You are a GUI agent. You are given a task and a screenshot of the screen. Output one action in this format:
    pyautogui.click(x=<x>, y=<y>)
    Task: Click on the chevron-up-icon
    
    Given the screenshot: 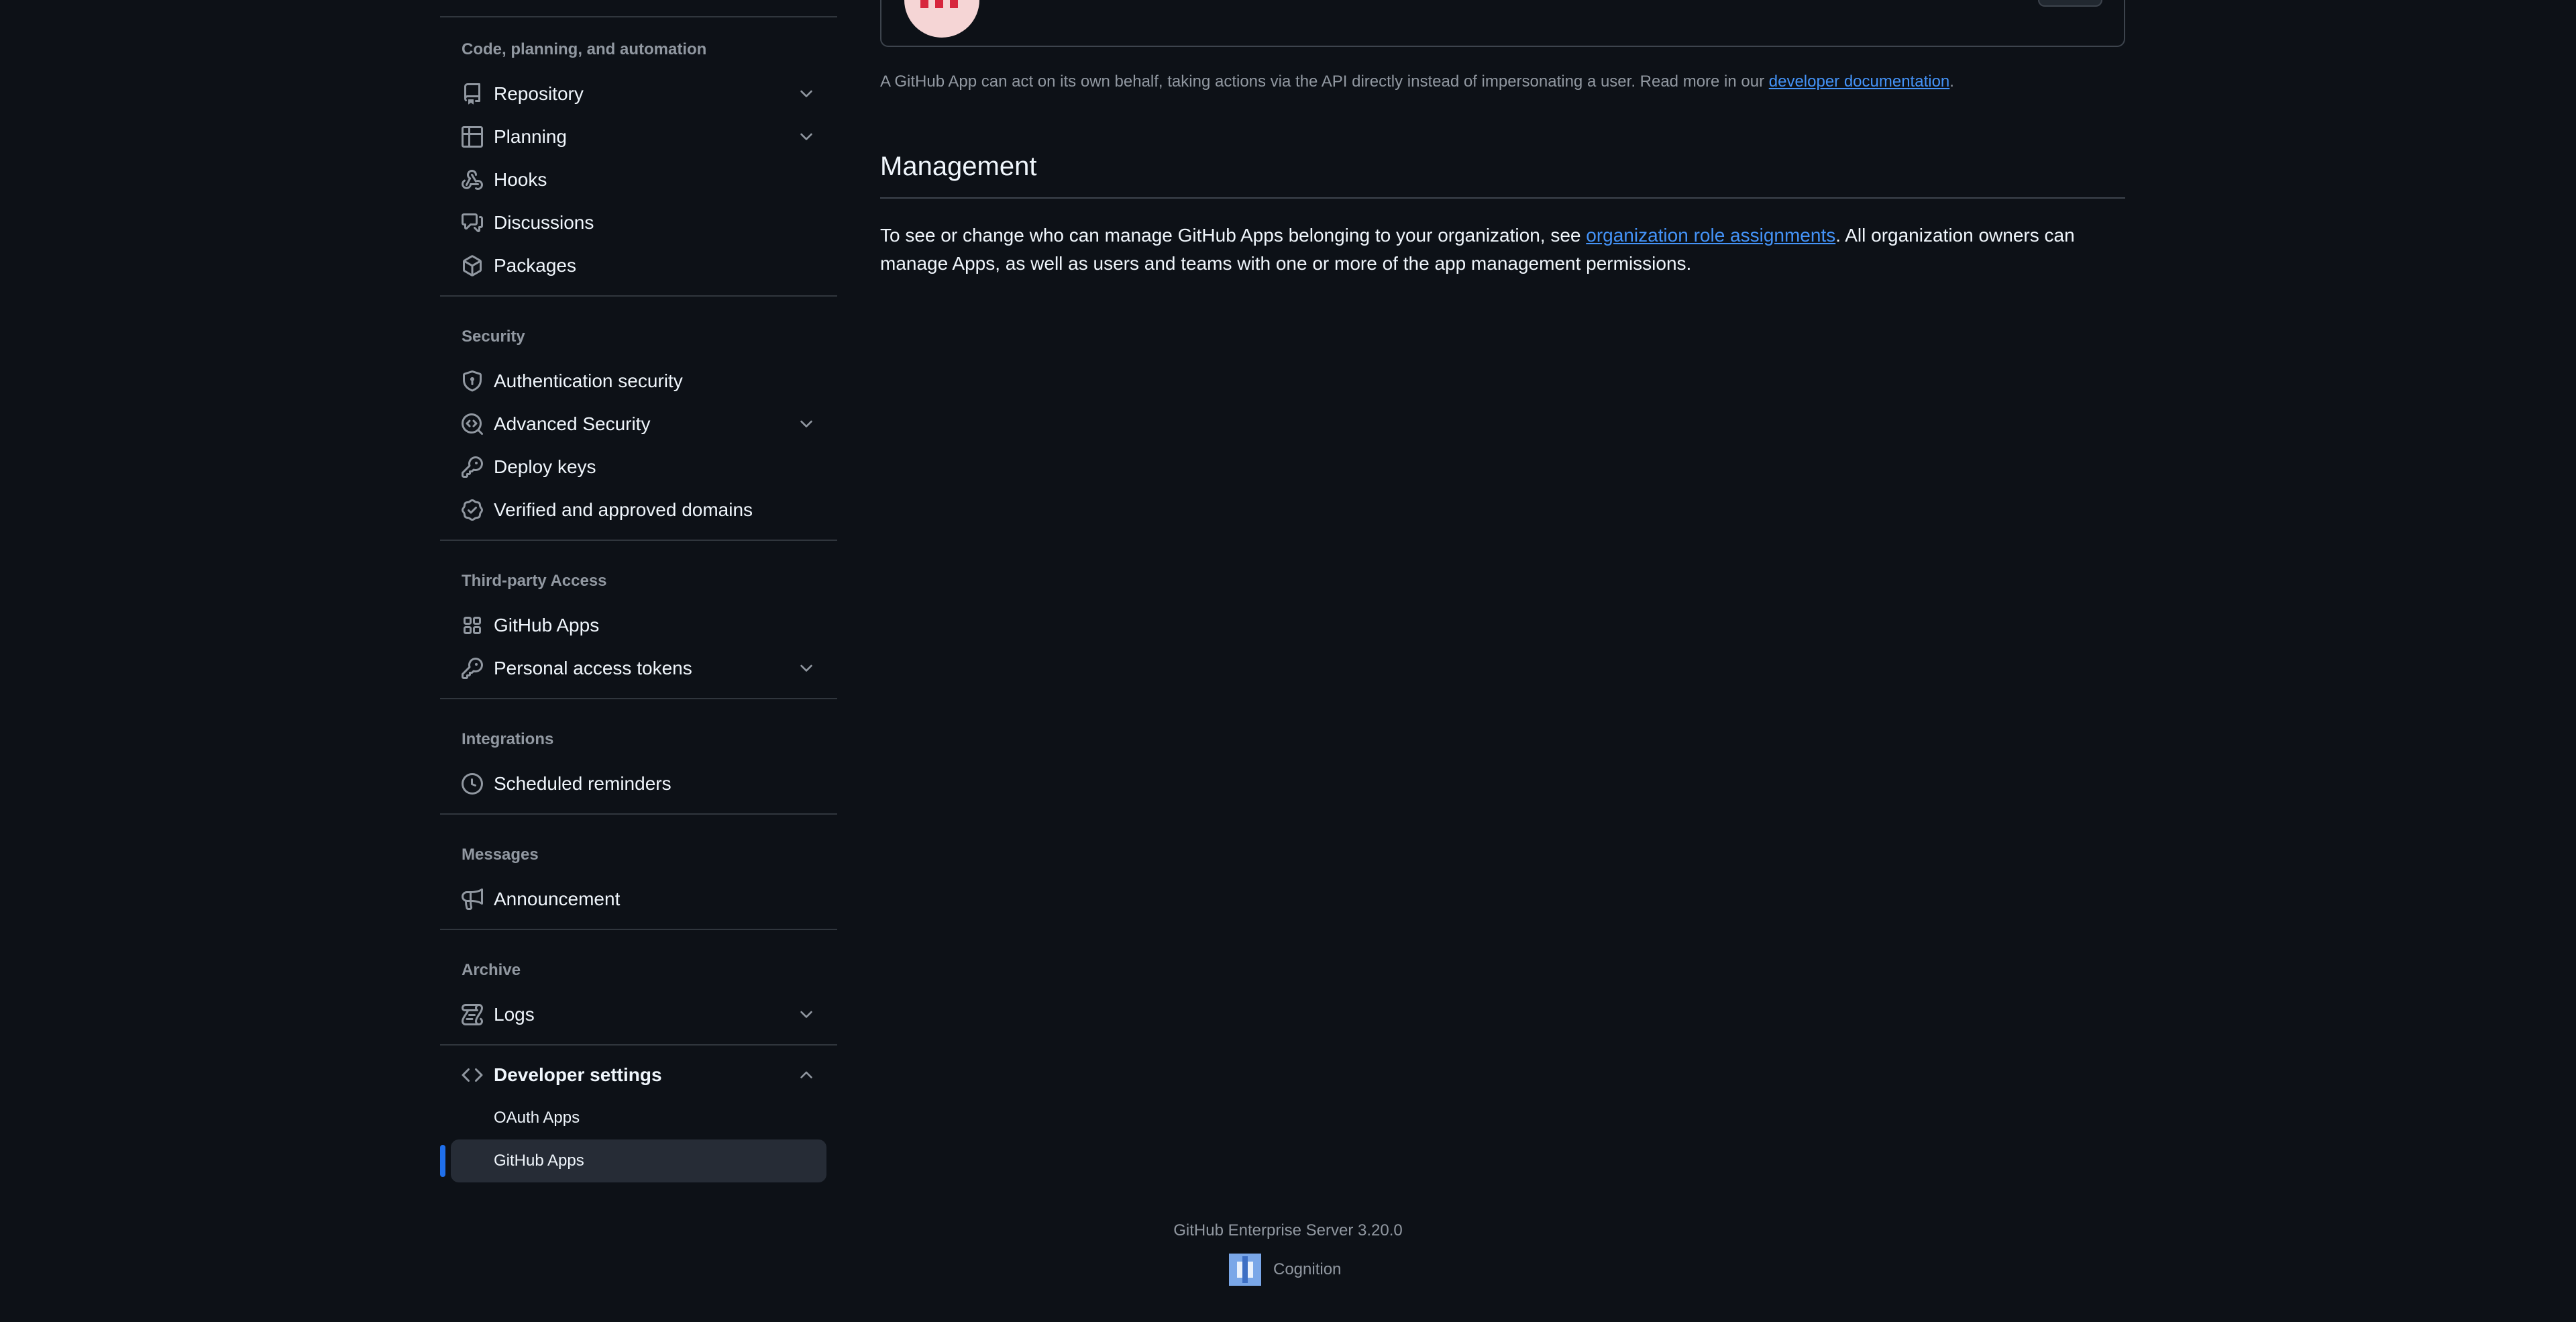 What is the action you would take?
    pyautogui.click(x=806, y=1075)
    